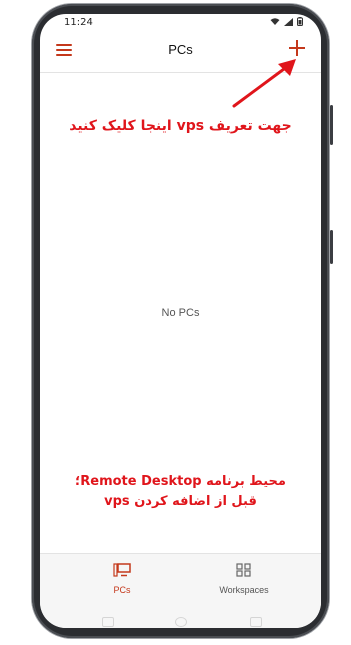 This screenshot has width=351, height=645. Describe the element at coordinates (243, 570) in the screenshot. I see `workspaces-icon` at that location.